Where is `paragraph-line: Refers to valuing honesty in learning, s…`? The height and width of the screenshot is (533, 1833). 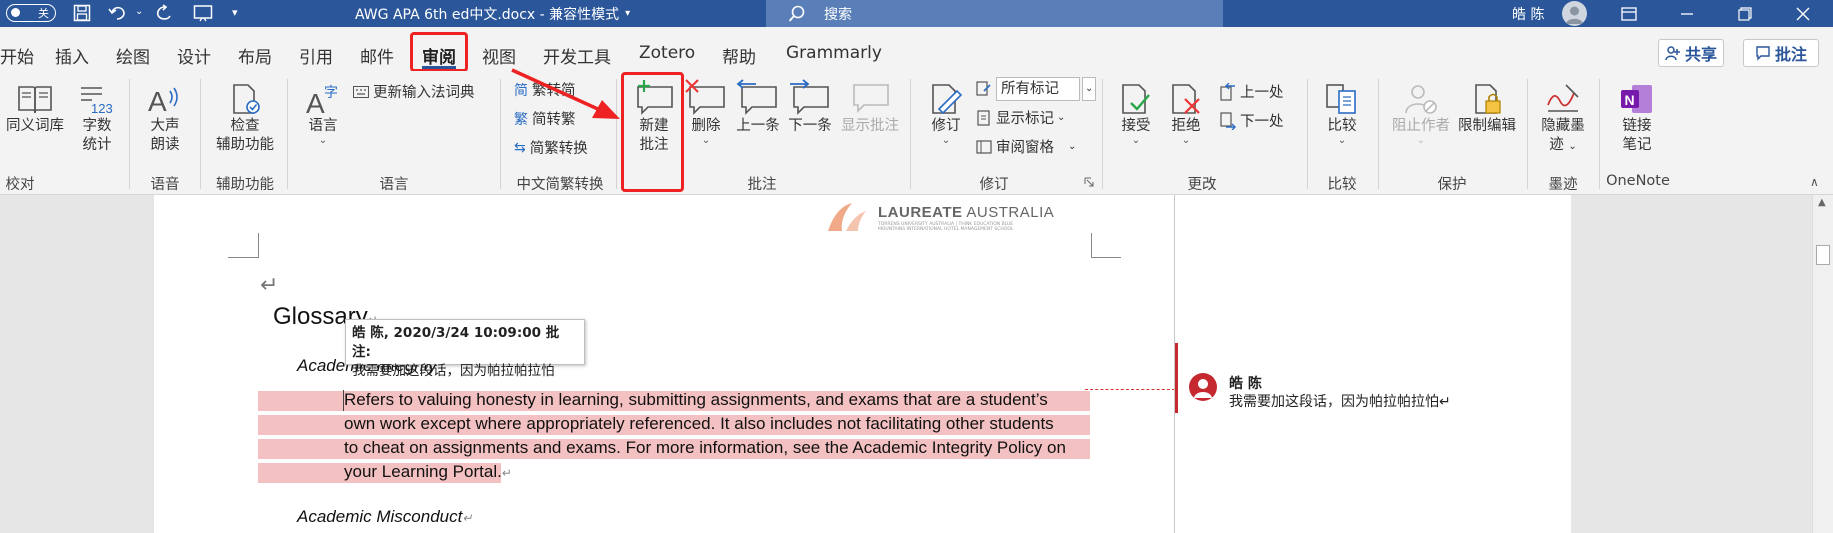
paragraph-line: Refers to valuing honesty in learning, s… is located at coordinates (696, 400).